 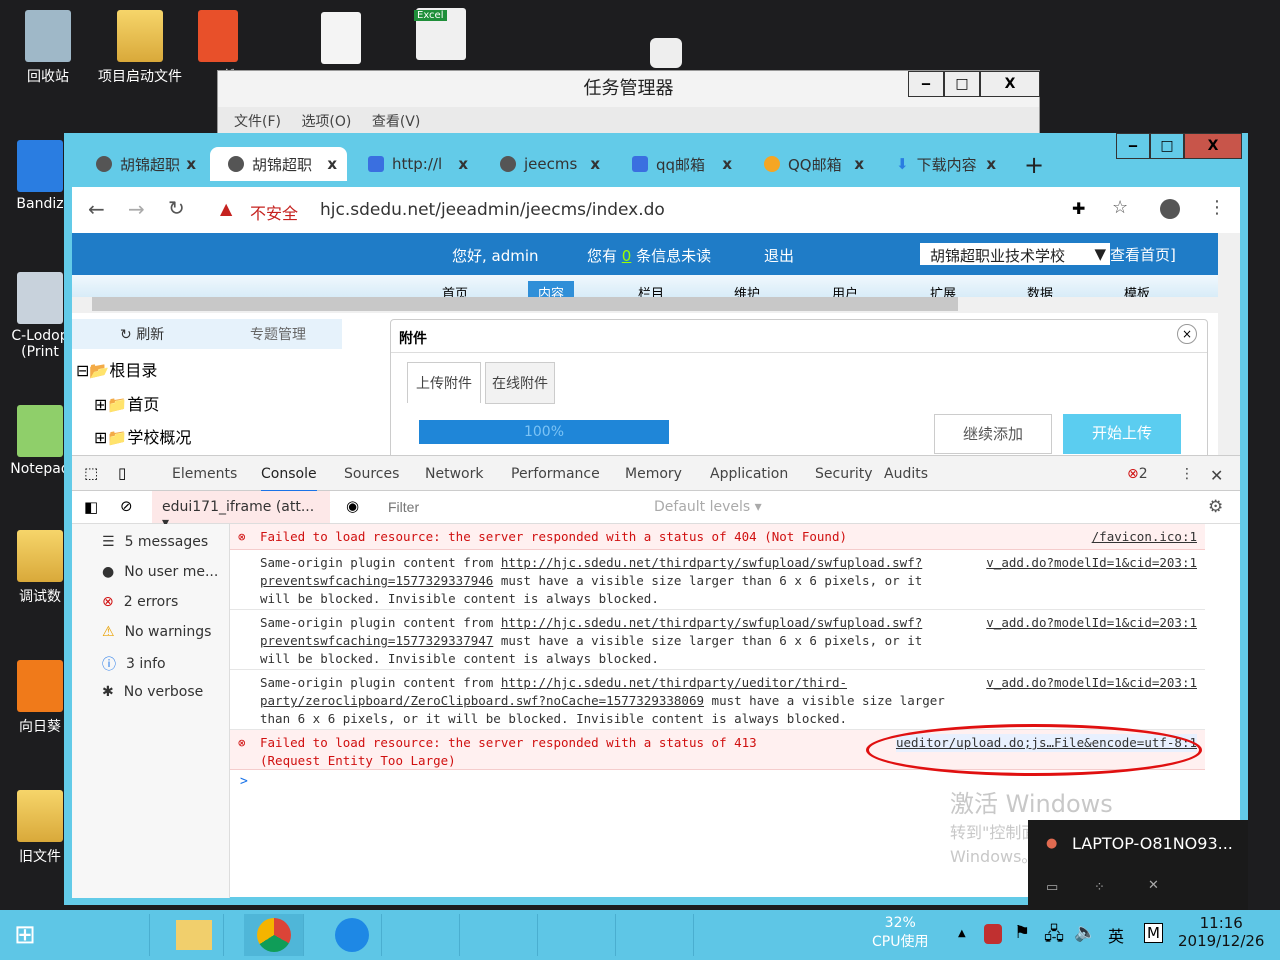 I want to click on tab-sources: Sources, so click(x=371, y=474).